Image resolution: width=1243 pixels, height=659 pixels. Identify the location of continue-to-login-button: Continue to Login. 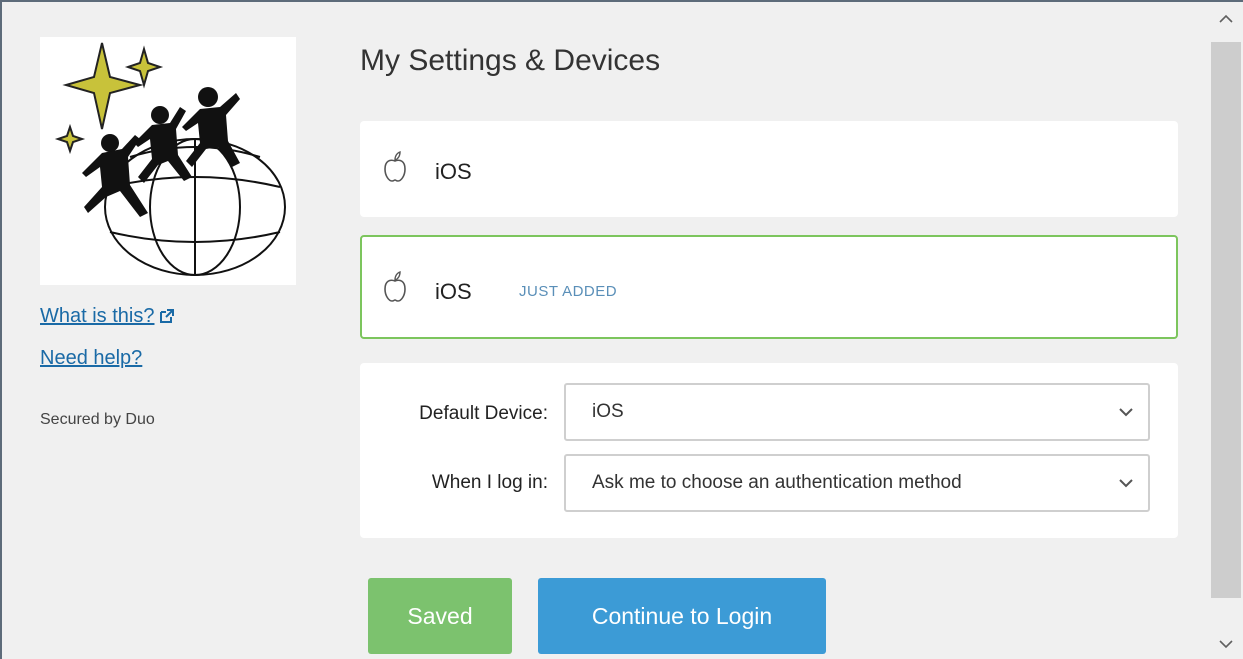
(682, 616).